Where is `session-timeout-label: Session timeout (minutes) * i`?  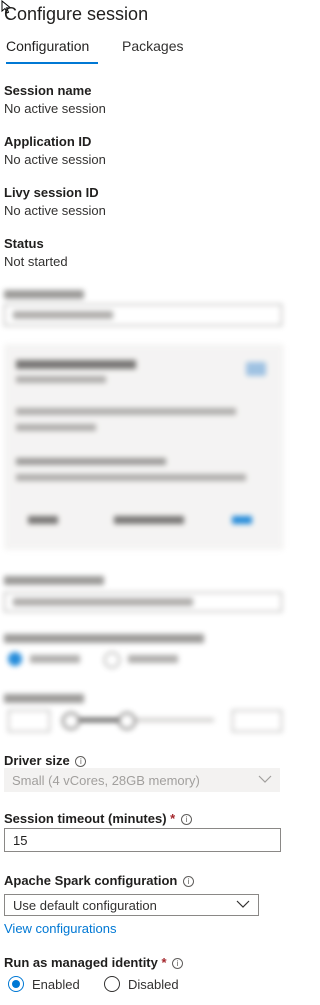 session-timeout-label: Session timeout (minutes) * i is located at coordinates (98, 818).